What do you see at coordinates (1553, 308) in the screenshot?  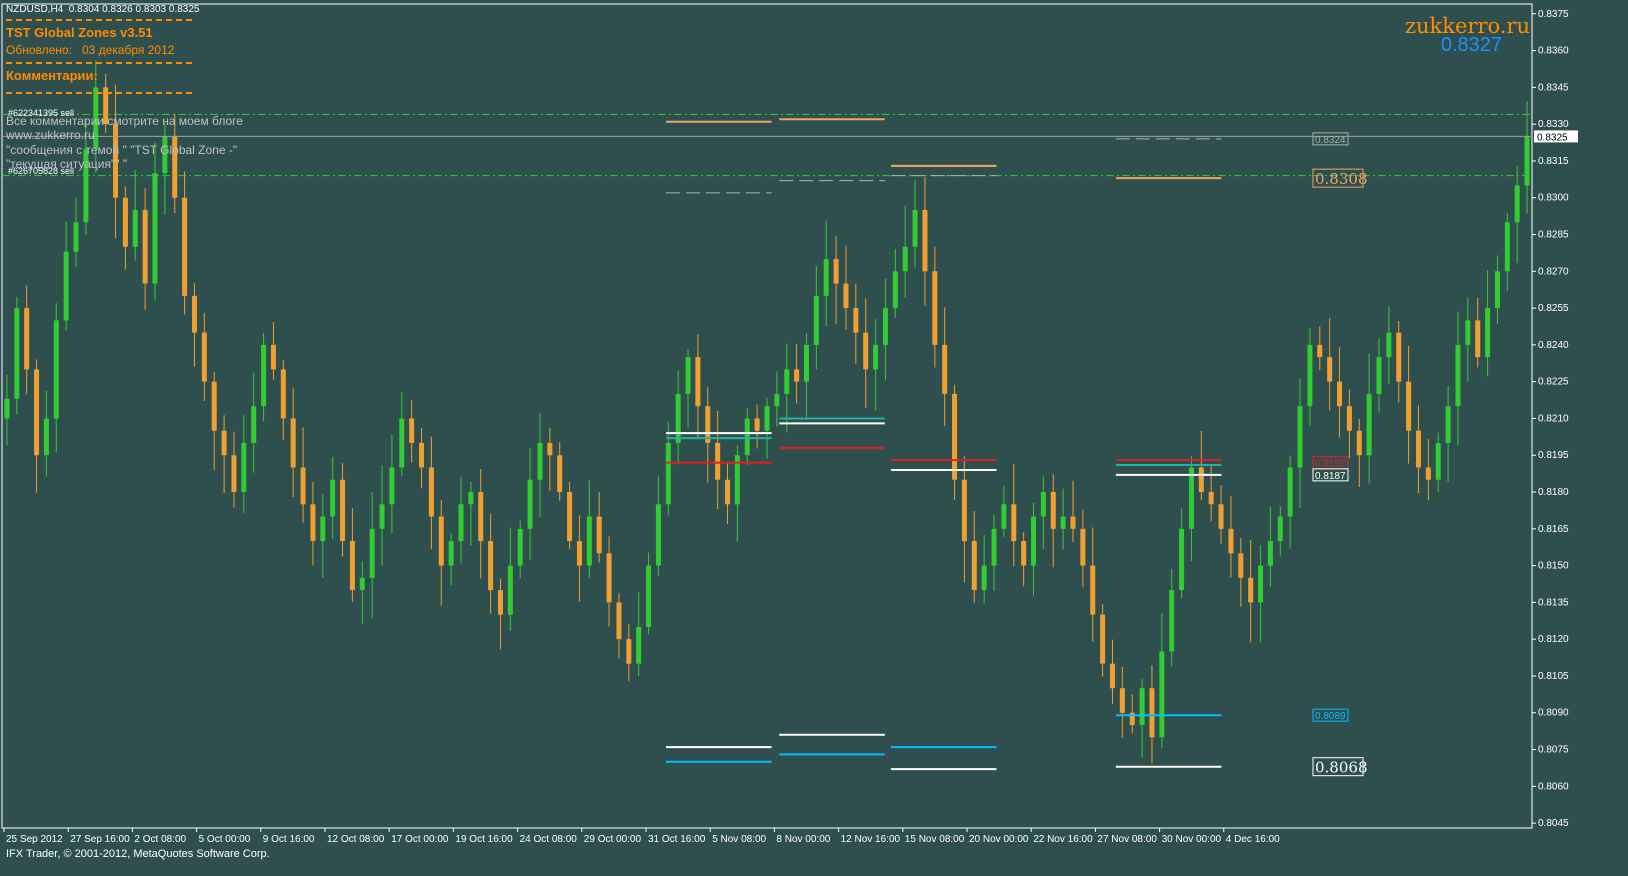 I see `y-tick-label: 0.8255` at bounding box center [1553, 308].